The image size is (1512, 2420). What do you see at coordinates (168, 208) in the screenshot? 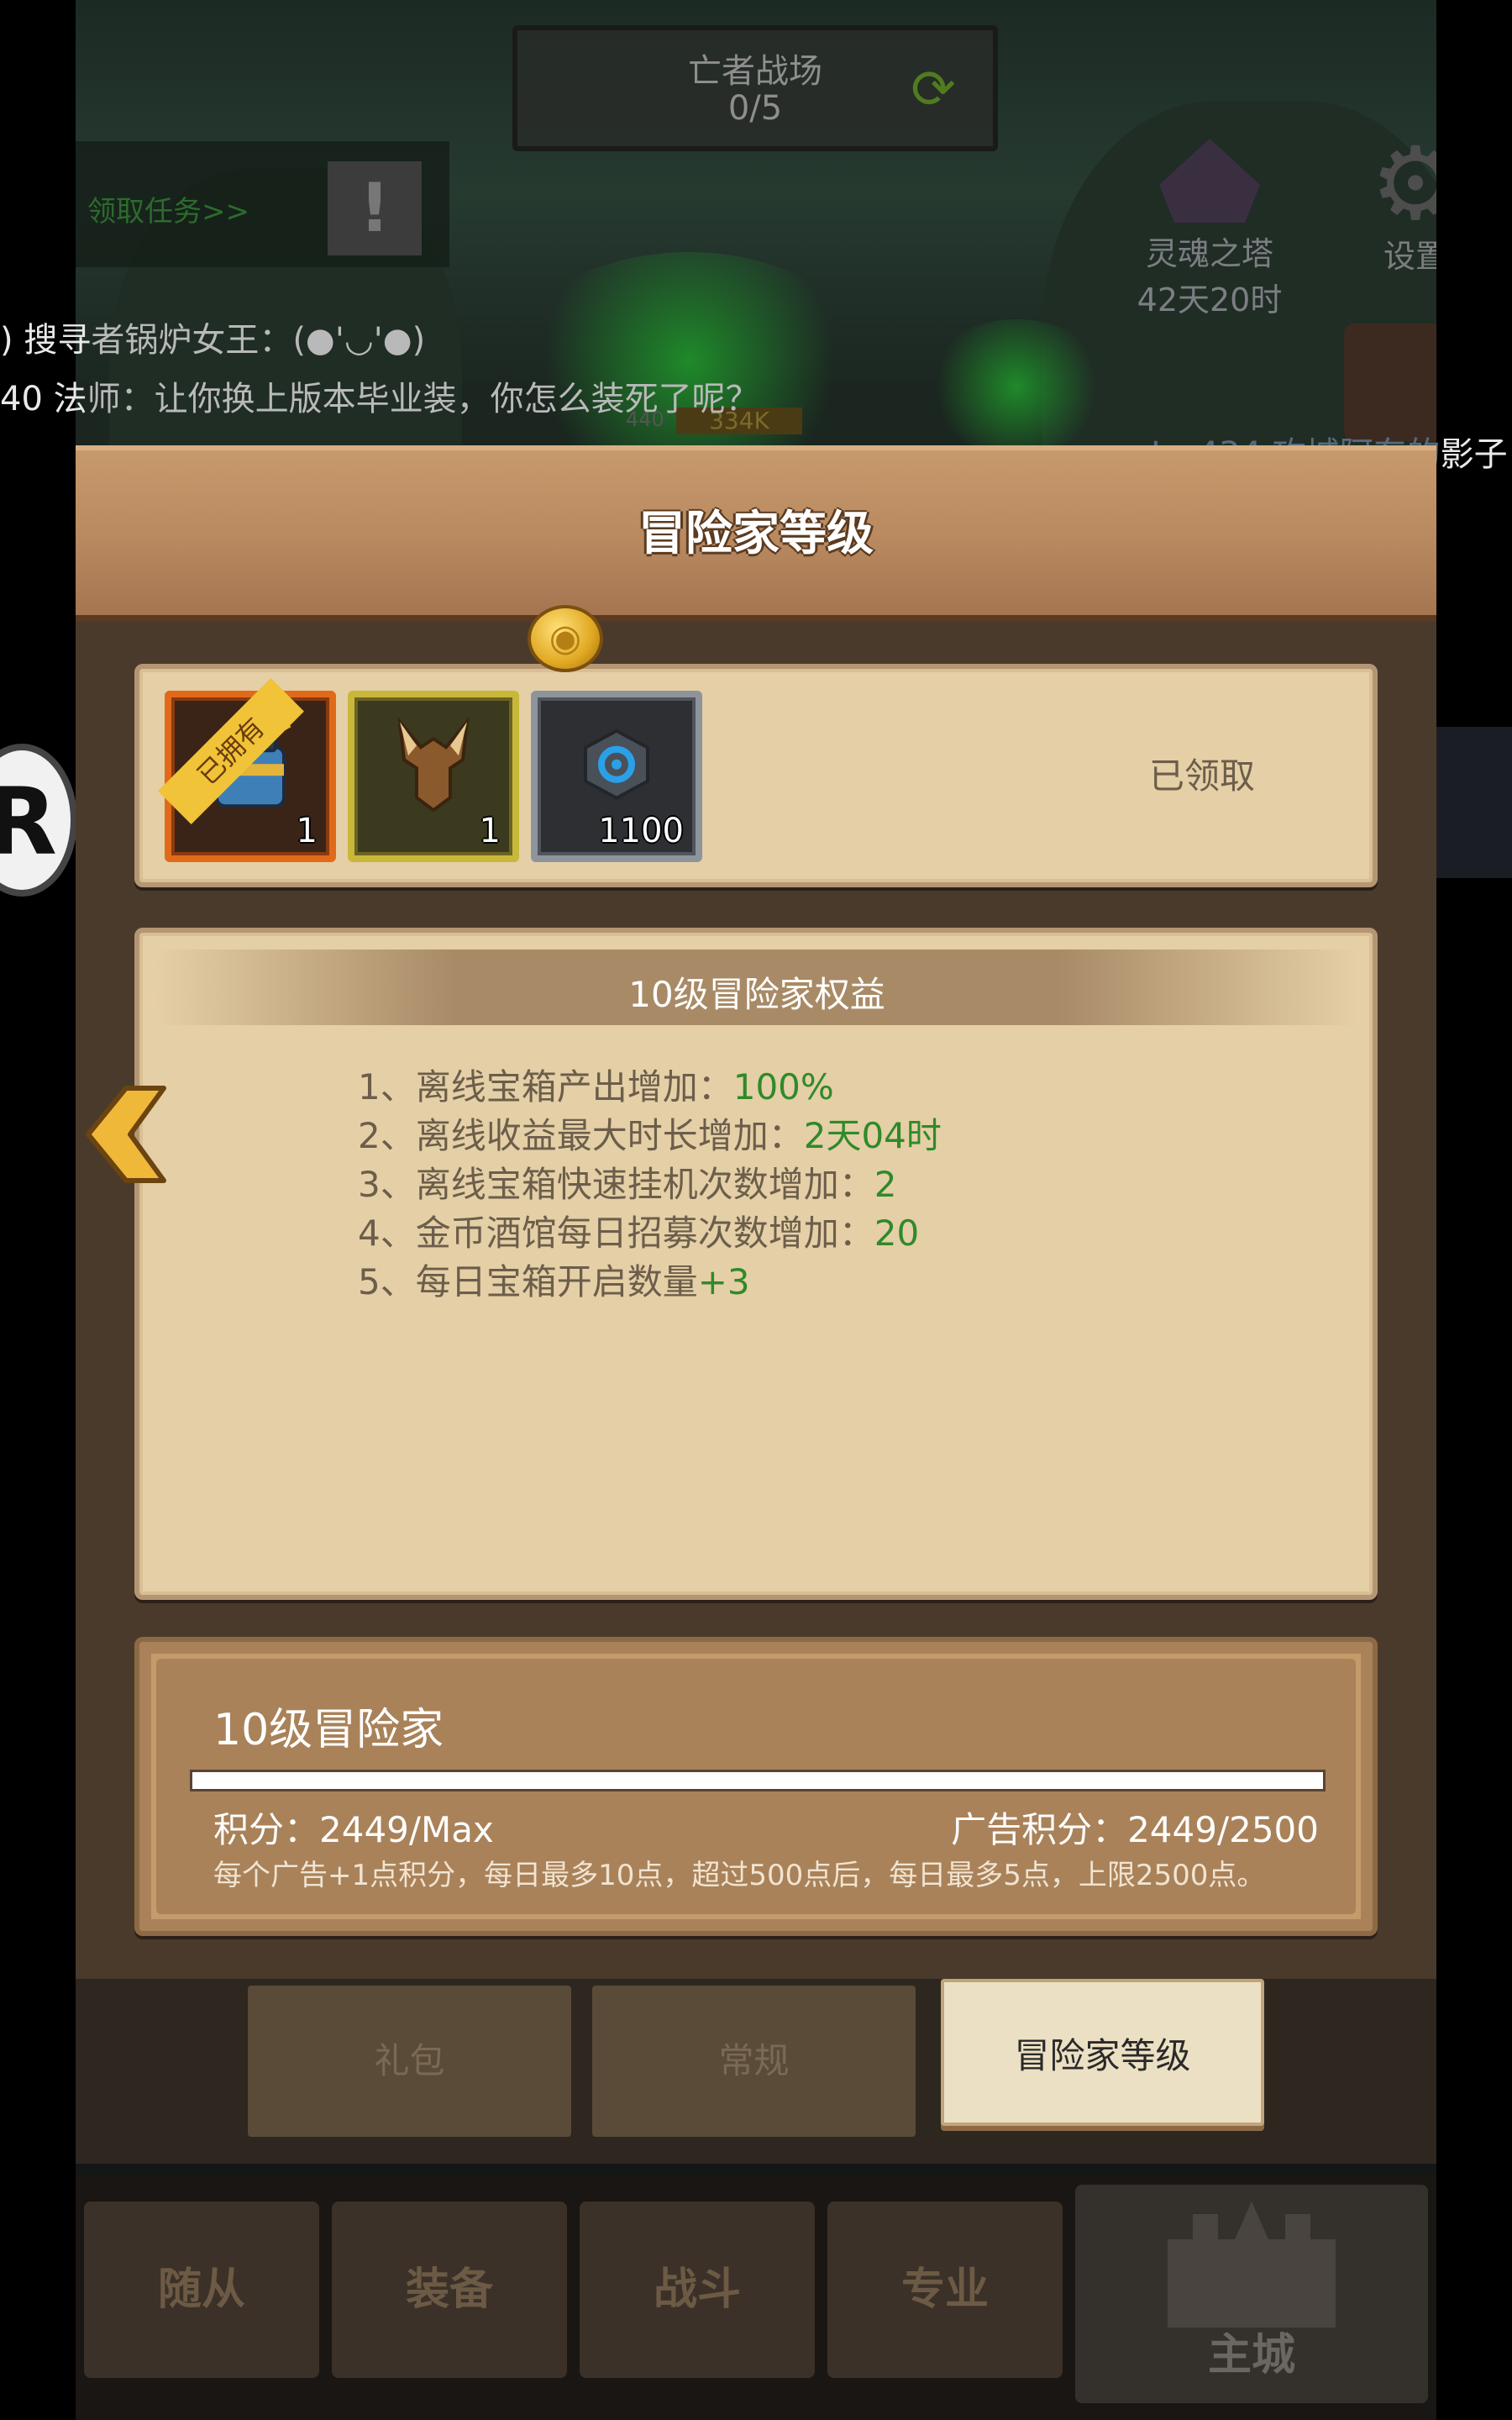
I see `claim-task-link: 领取任务>>` at bounding box center [168, 208].